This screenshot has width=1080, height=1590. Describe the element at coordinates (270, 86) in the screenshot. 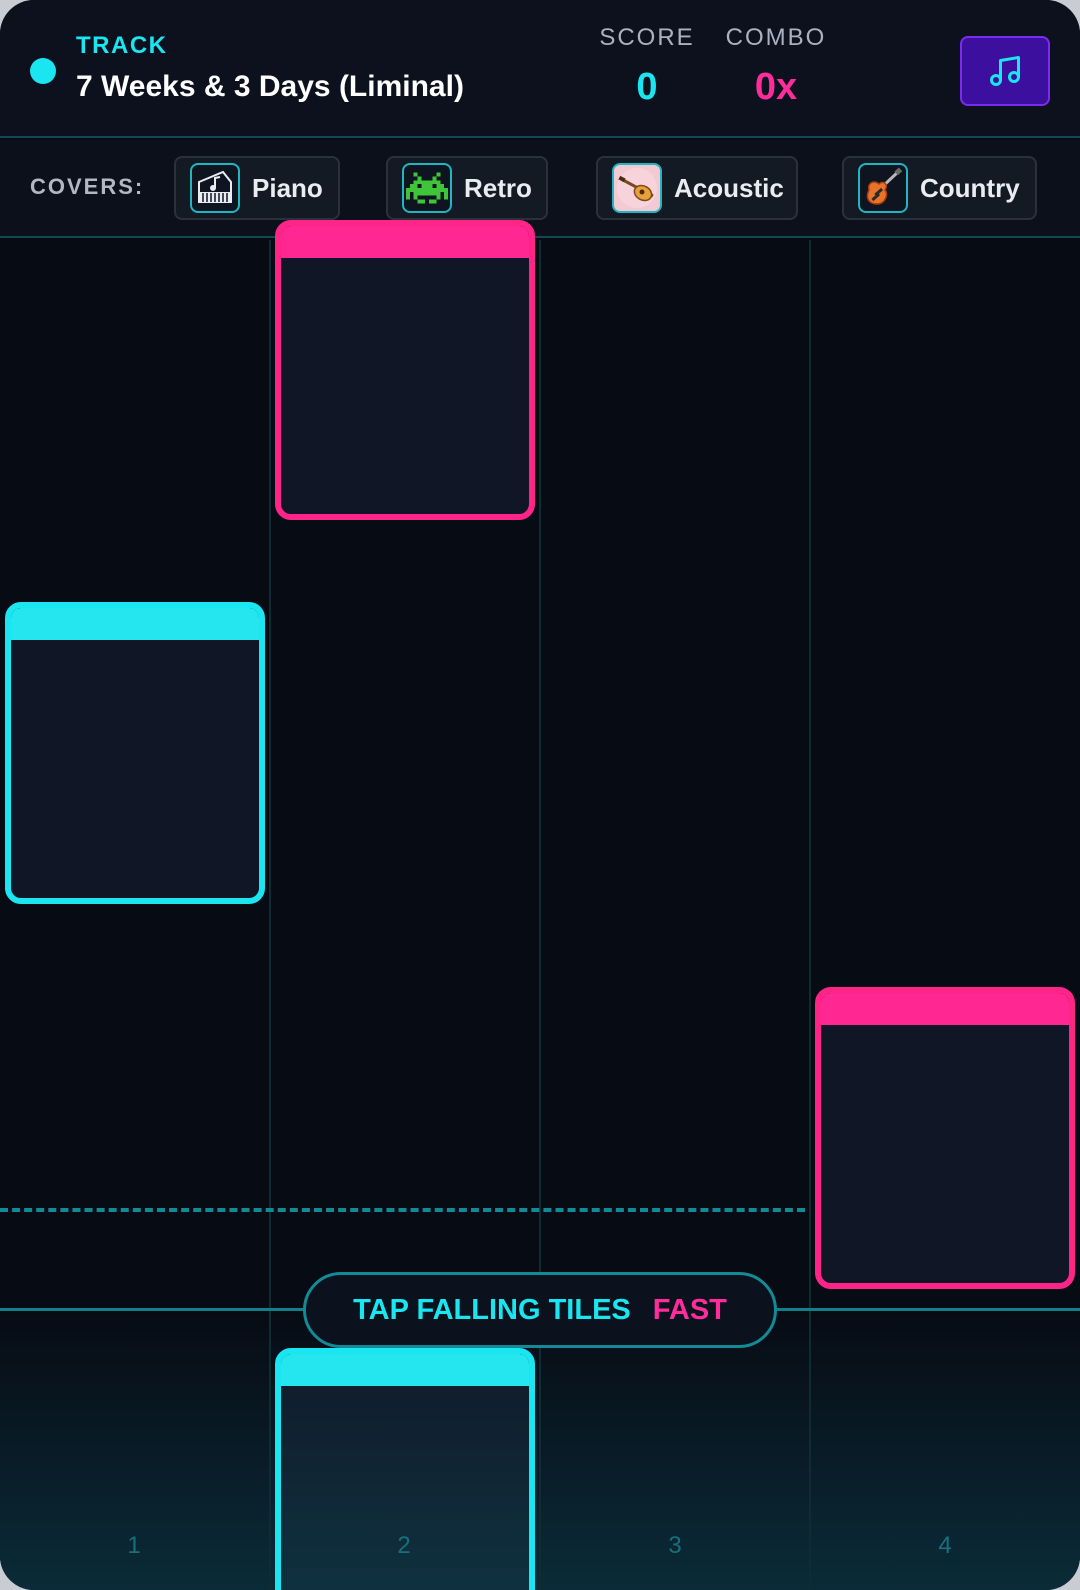

I see `track-title: 7 Weeks & 3 Days (Liminal)` at that location.